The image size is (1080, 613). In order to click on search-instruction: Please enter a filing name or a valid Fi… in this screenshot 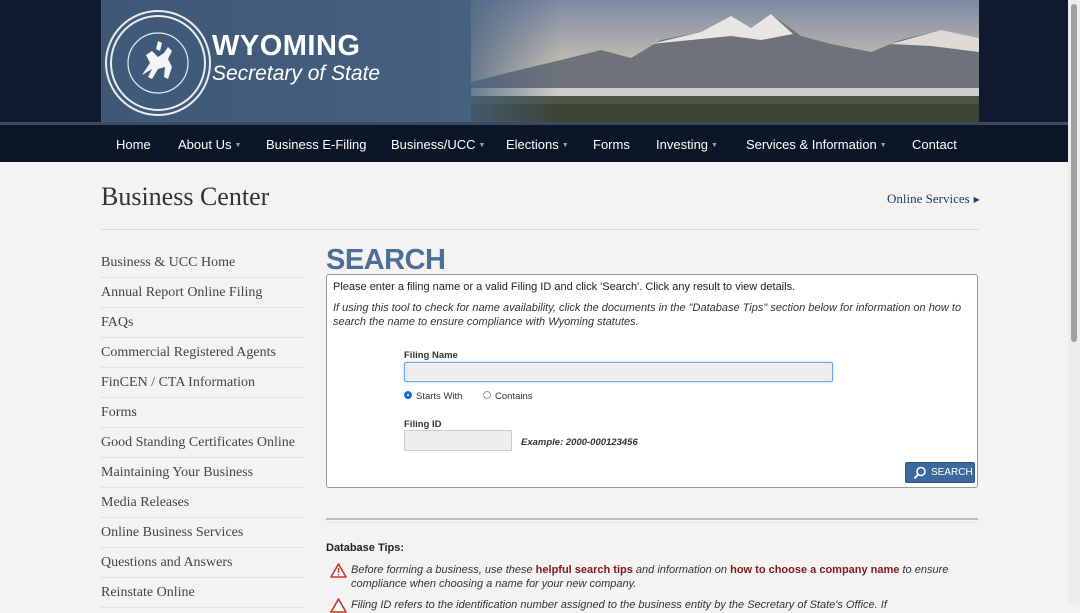, I will do `click(564, 287)`.